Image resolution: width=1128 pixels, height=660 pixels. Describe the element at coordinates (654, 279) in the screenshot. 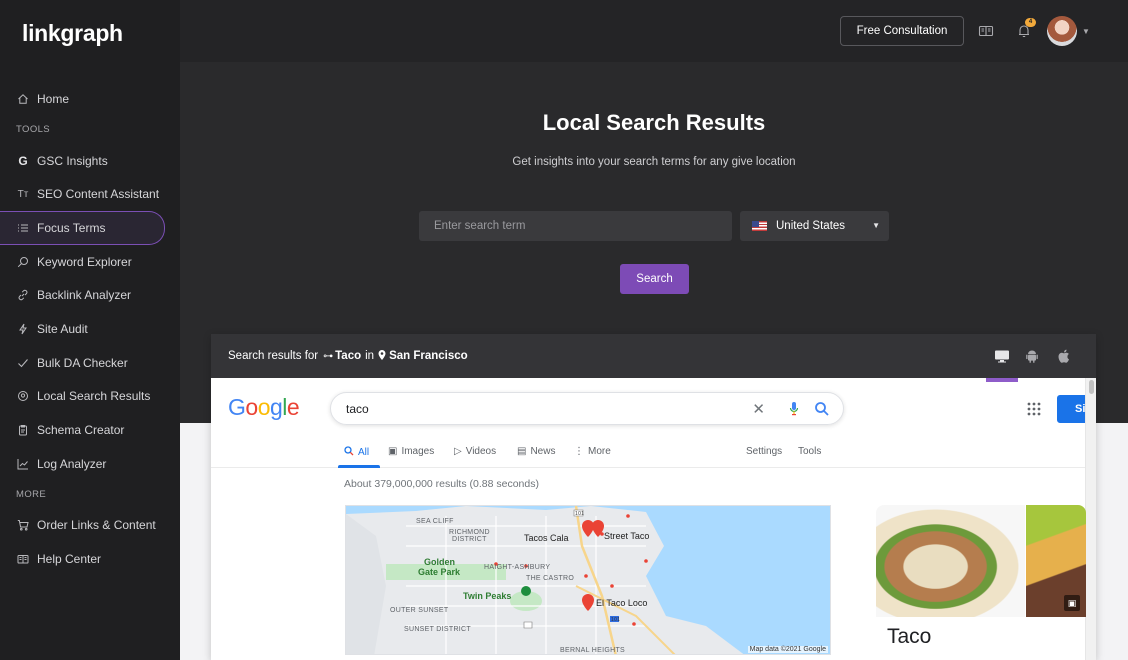

I see `search-button: Search` at that location.